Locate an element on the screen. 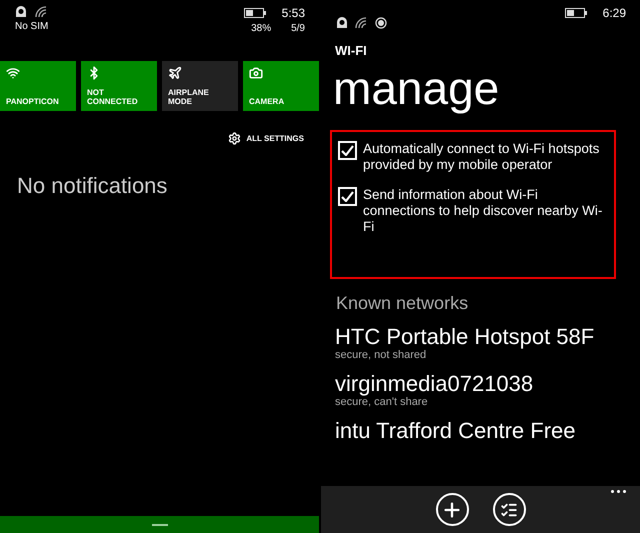 The width and height of the screenshot is (640, 533). option-label: Automatically connect to Wi-Fi hotspots provided by my mobile operator is located at coordinates (481, 157).